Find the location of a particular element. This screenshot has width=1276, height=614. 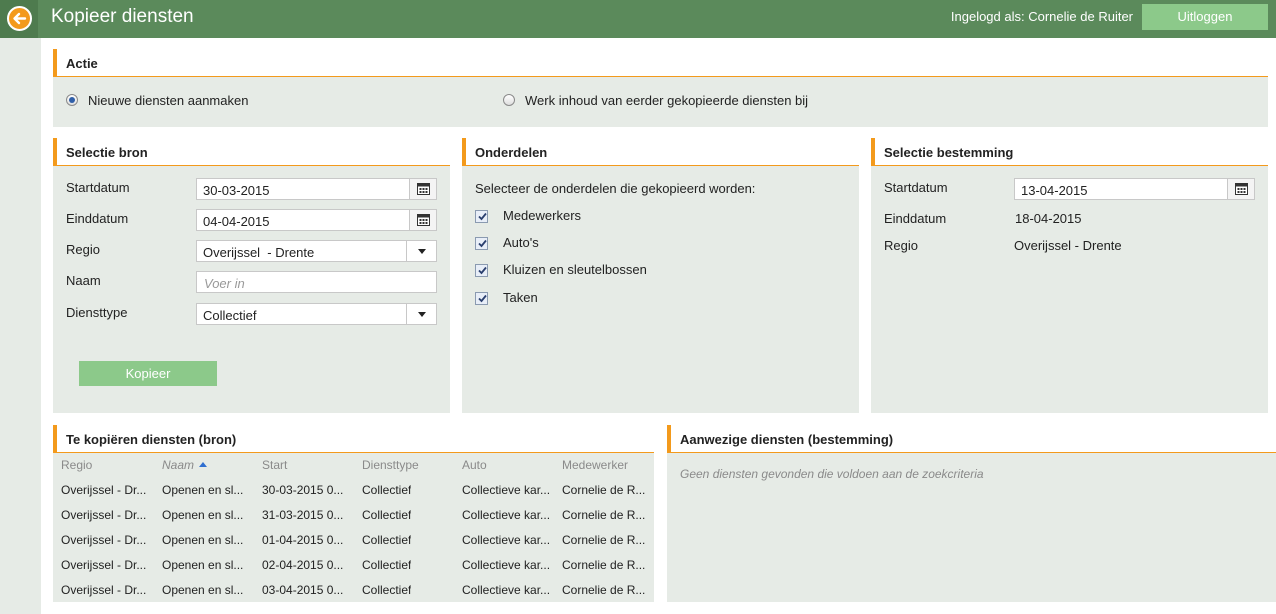

bron-naam-input: Voer in is located at coordinates (316, 282).